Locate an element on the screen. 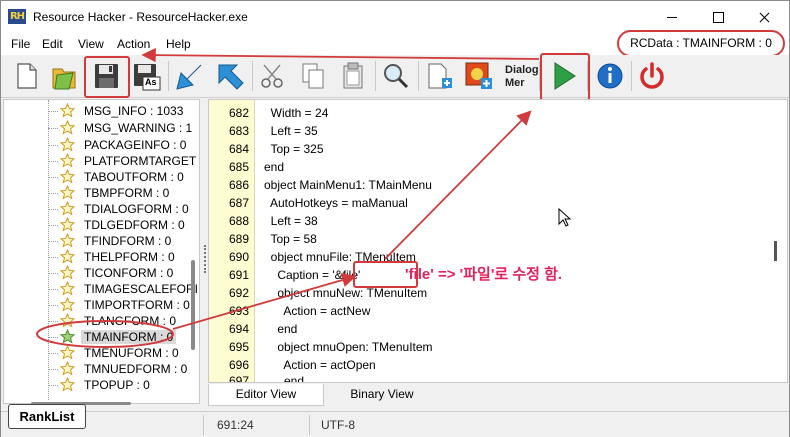  exit-button is located at coordinates (652, 76).